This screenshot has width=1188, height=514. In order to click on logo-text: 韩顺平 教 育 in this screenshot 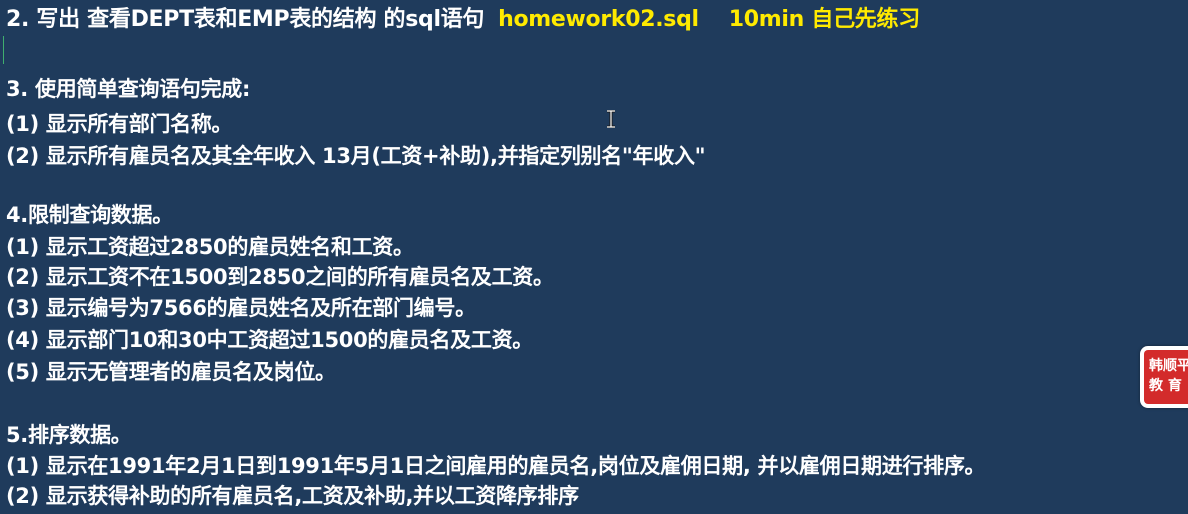, I will do `click(1166, 377)`.